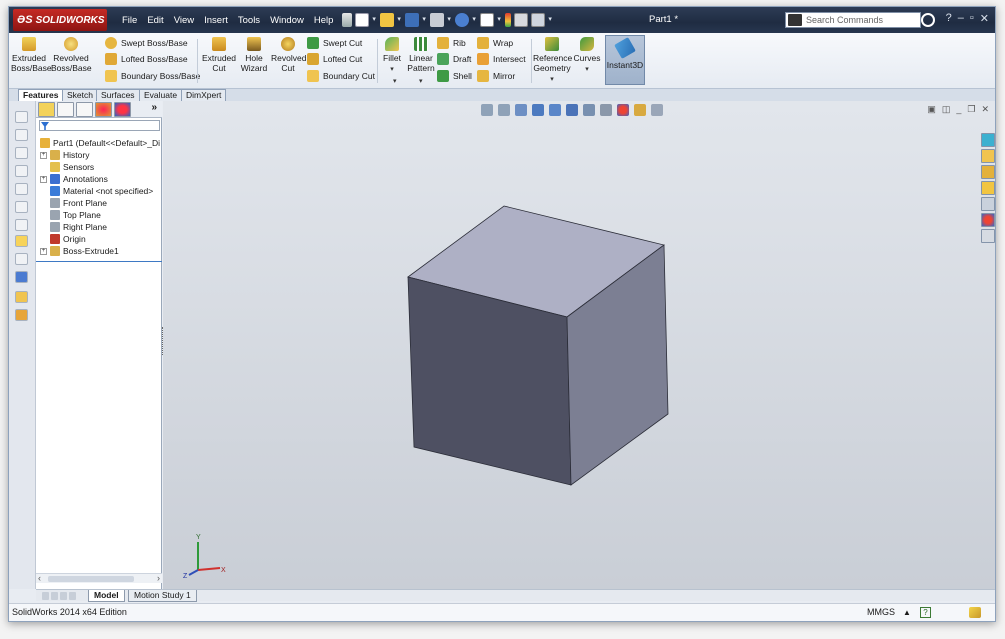  What do you see at coordinates (334, 59) in the screenshot?
I see `lofted-cut-button: Lofted Cut` at bounding box center [334, 59].